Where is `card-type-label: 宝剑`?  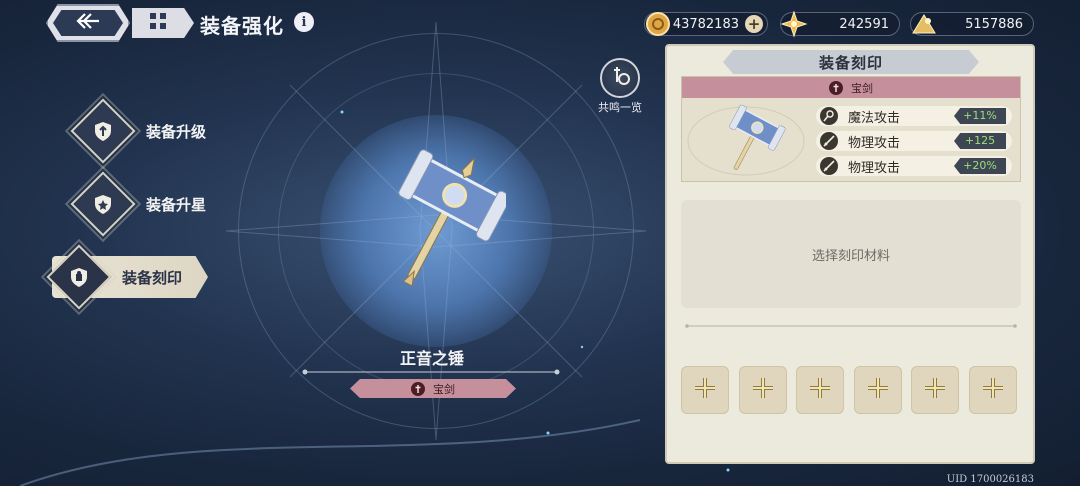 card-type-label: 宝剑 is located at coordinates (862, 88).